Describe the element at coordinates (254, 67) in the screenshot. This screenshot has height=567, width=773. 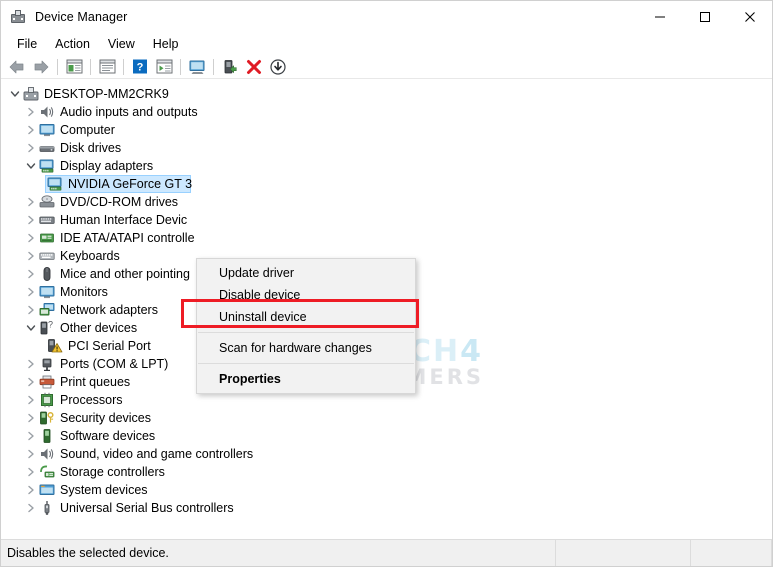
I see `uninstall-device-icon` at that location.